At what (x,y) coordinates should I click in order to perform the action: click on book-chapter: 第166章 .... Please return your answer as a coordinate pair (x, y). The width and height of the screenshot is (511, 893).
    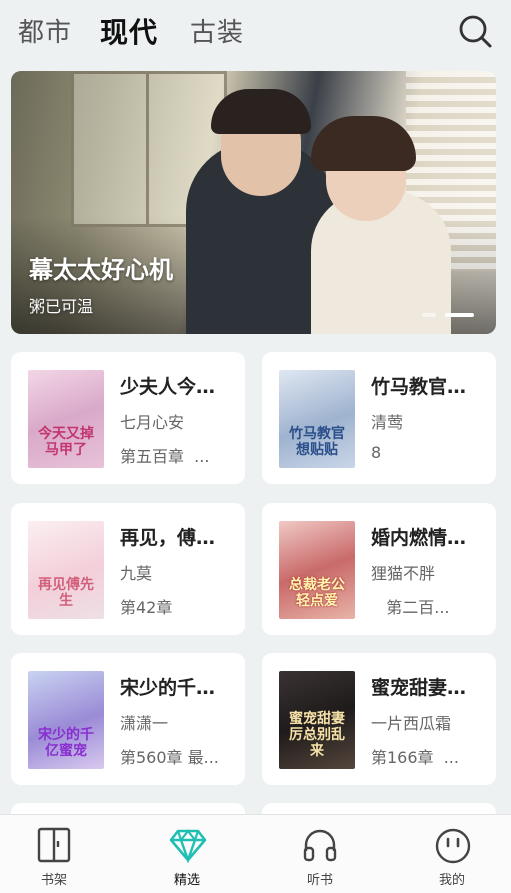
    Looking at the image, I should click on (415, 757).